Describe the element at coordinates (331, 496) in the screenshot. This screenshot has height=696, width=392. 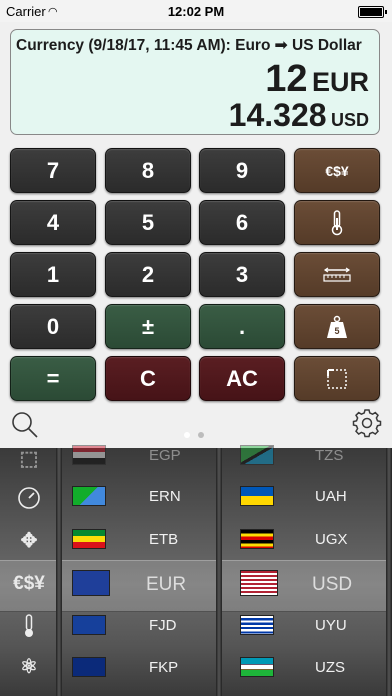
I see `currency-code: UAH` at that location.